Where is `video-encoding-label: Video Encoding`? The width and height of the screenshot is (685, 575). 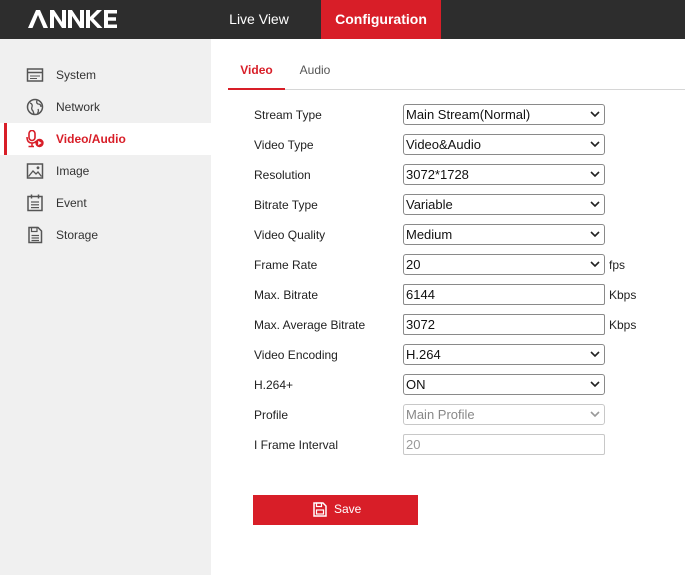 video-encoding-label: Video Encoding is located at coordinates (296, 355).